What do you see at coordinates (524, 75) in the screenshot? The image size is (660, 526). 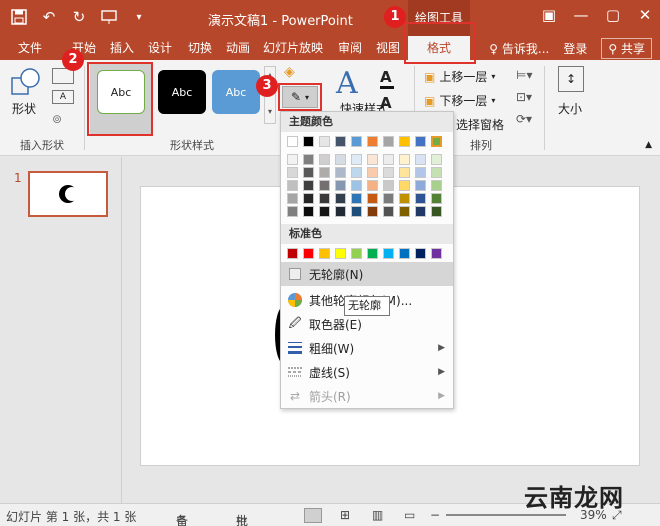 I see `align-icon: ⊨▾` at bounding box center [524, 75].